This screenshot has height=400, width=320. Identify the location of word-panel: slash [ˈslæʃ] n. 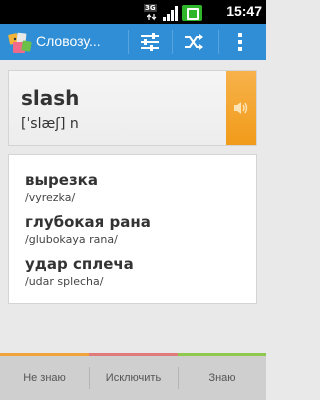
(118, 108).